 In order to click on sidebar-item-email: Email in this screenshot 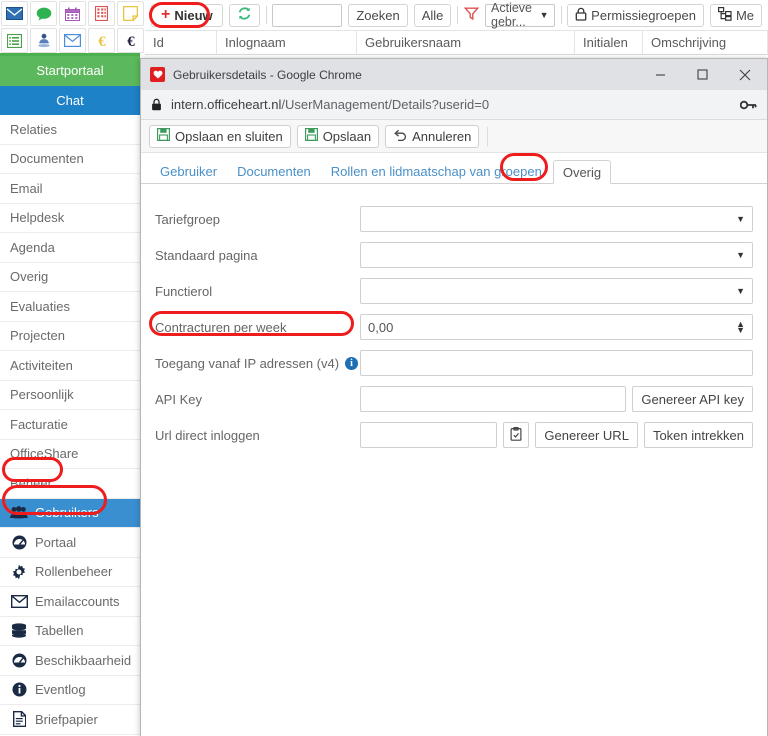, I will do `click(70, 189)`.